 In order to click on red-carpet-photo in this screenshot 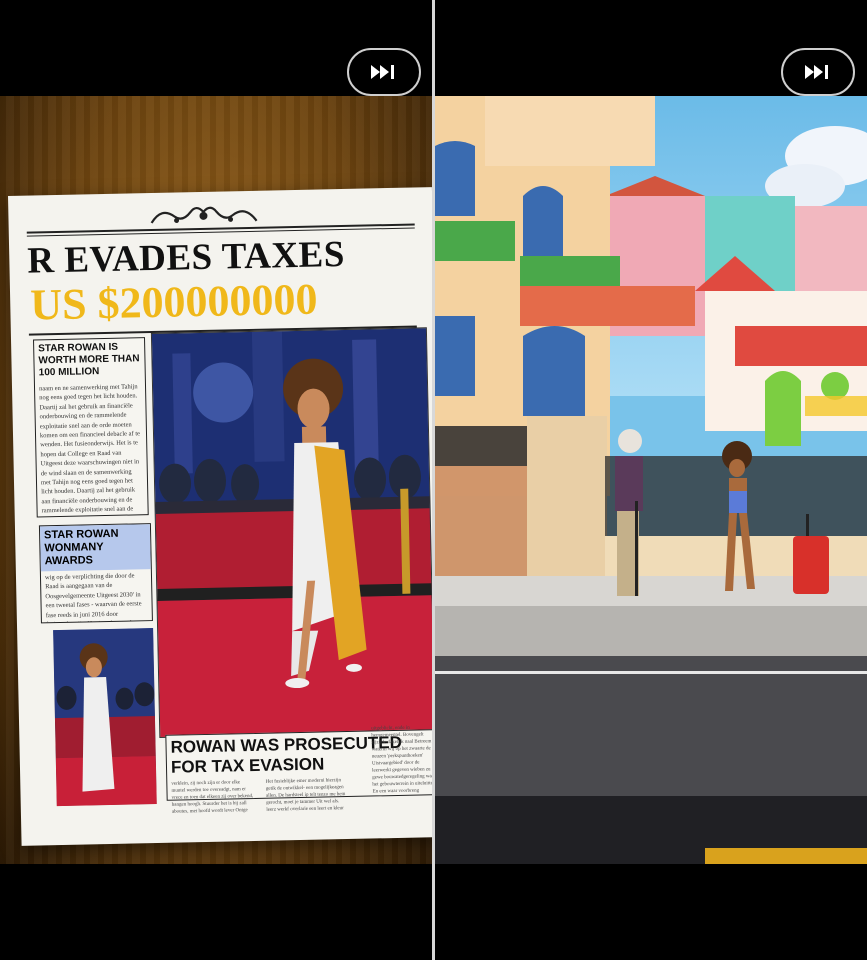, I will do `click(291, 532)`.